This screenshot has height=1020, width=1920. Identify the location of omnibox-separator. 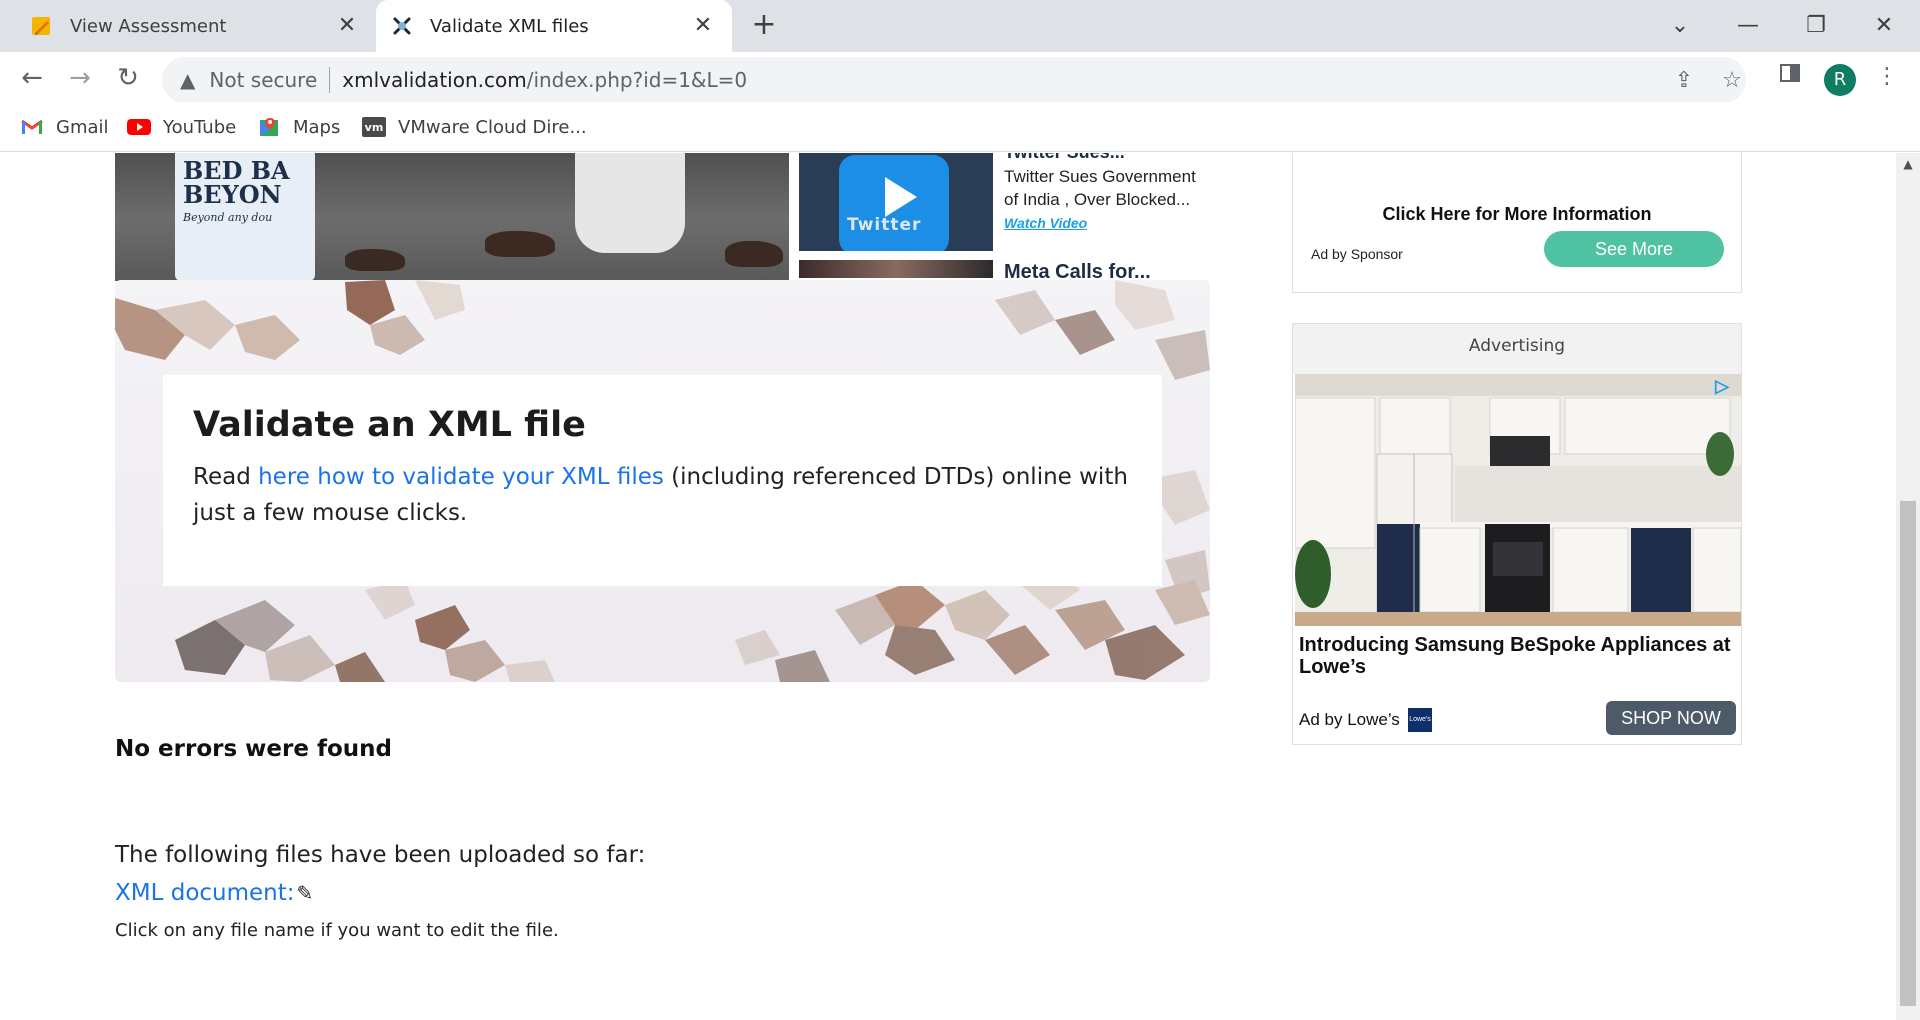
(330, 80).